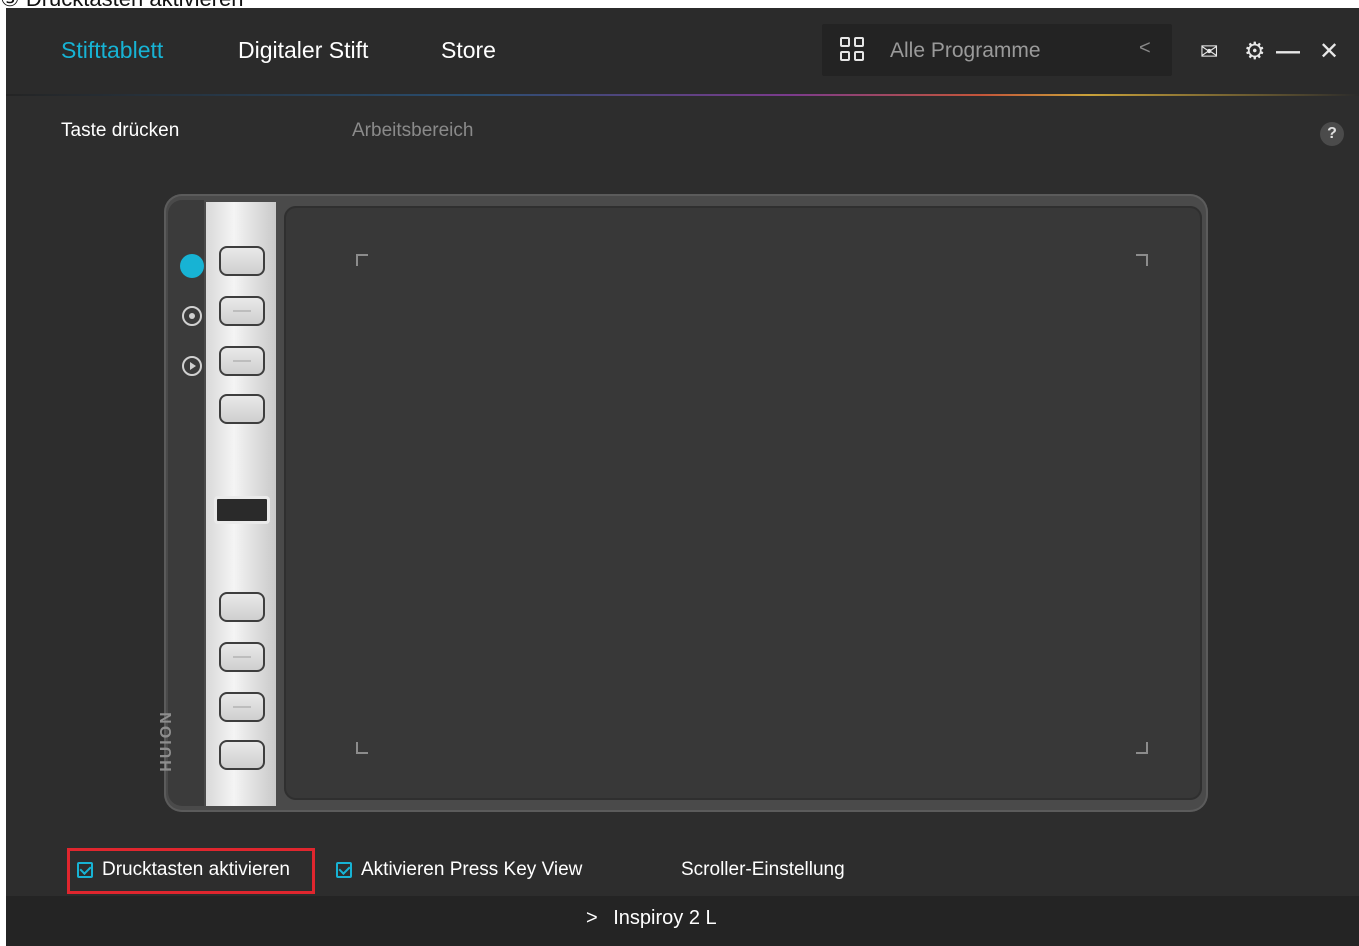 The image size is (1359, 946). I want to click on caption: ③ Drucktasten aktivieren, so click(121, 5).